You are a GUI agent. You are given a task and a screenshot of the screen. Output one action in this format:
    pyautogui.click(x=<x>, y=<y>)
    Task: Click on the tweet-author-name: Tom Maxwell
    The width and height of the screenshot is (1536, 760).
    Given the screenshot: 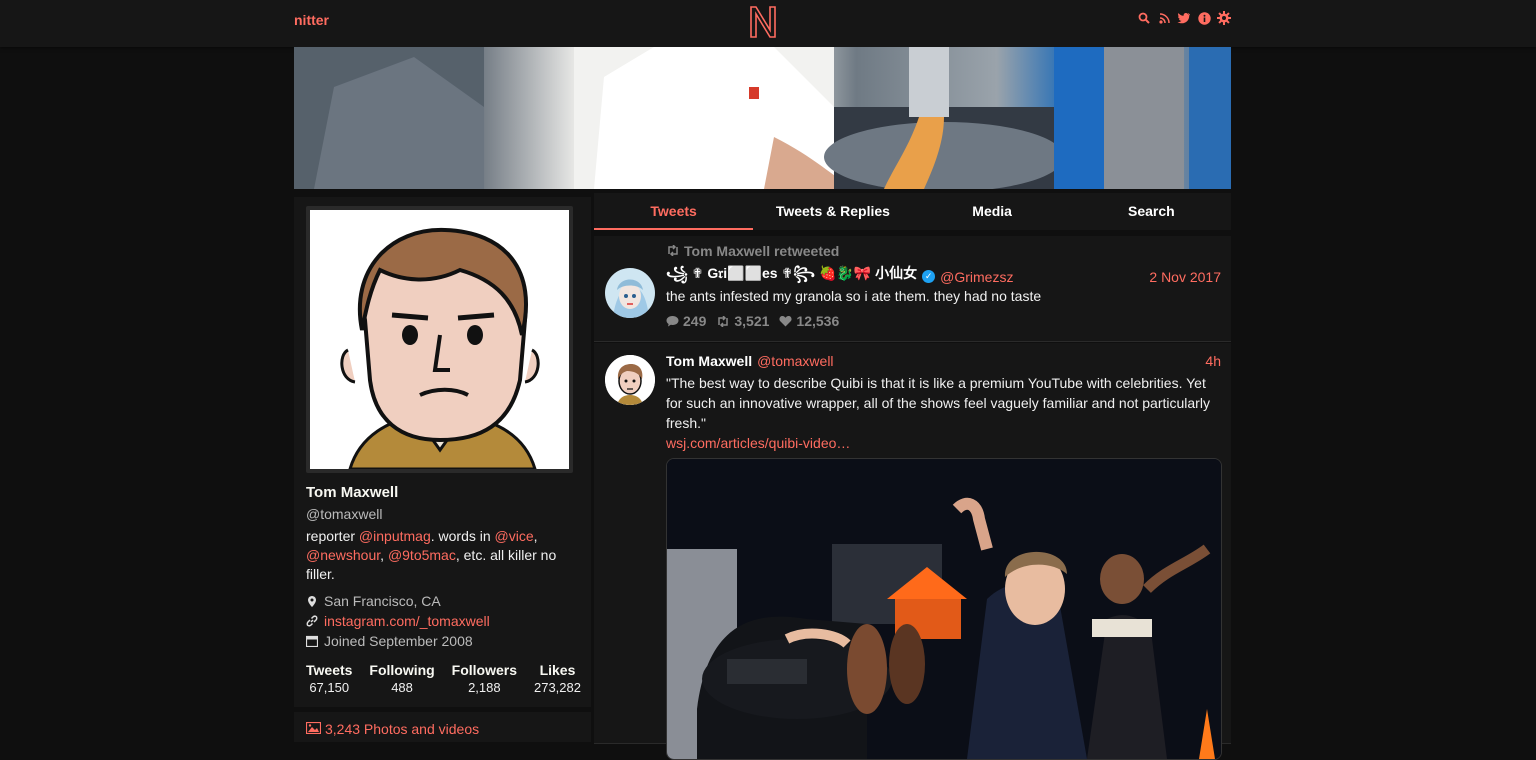 What is the action you would take?
    pyautogui.click(x=709, y=361)
    